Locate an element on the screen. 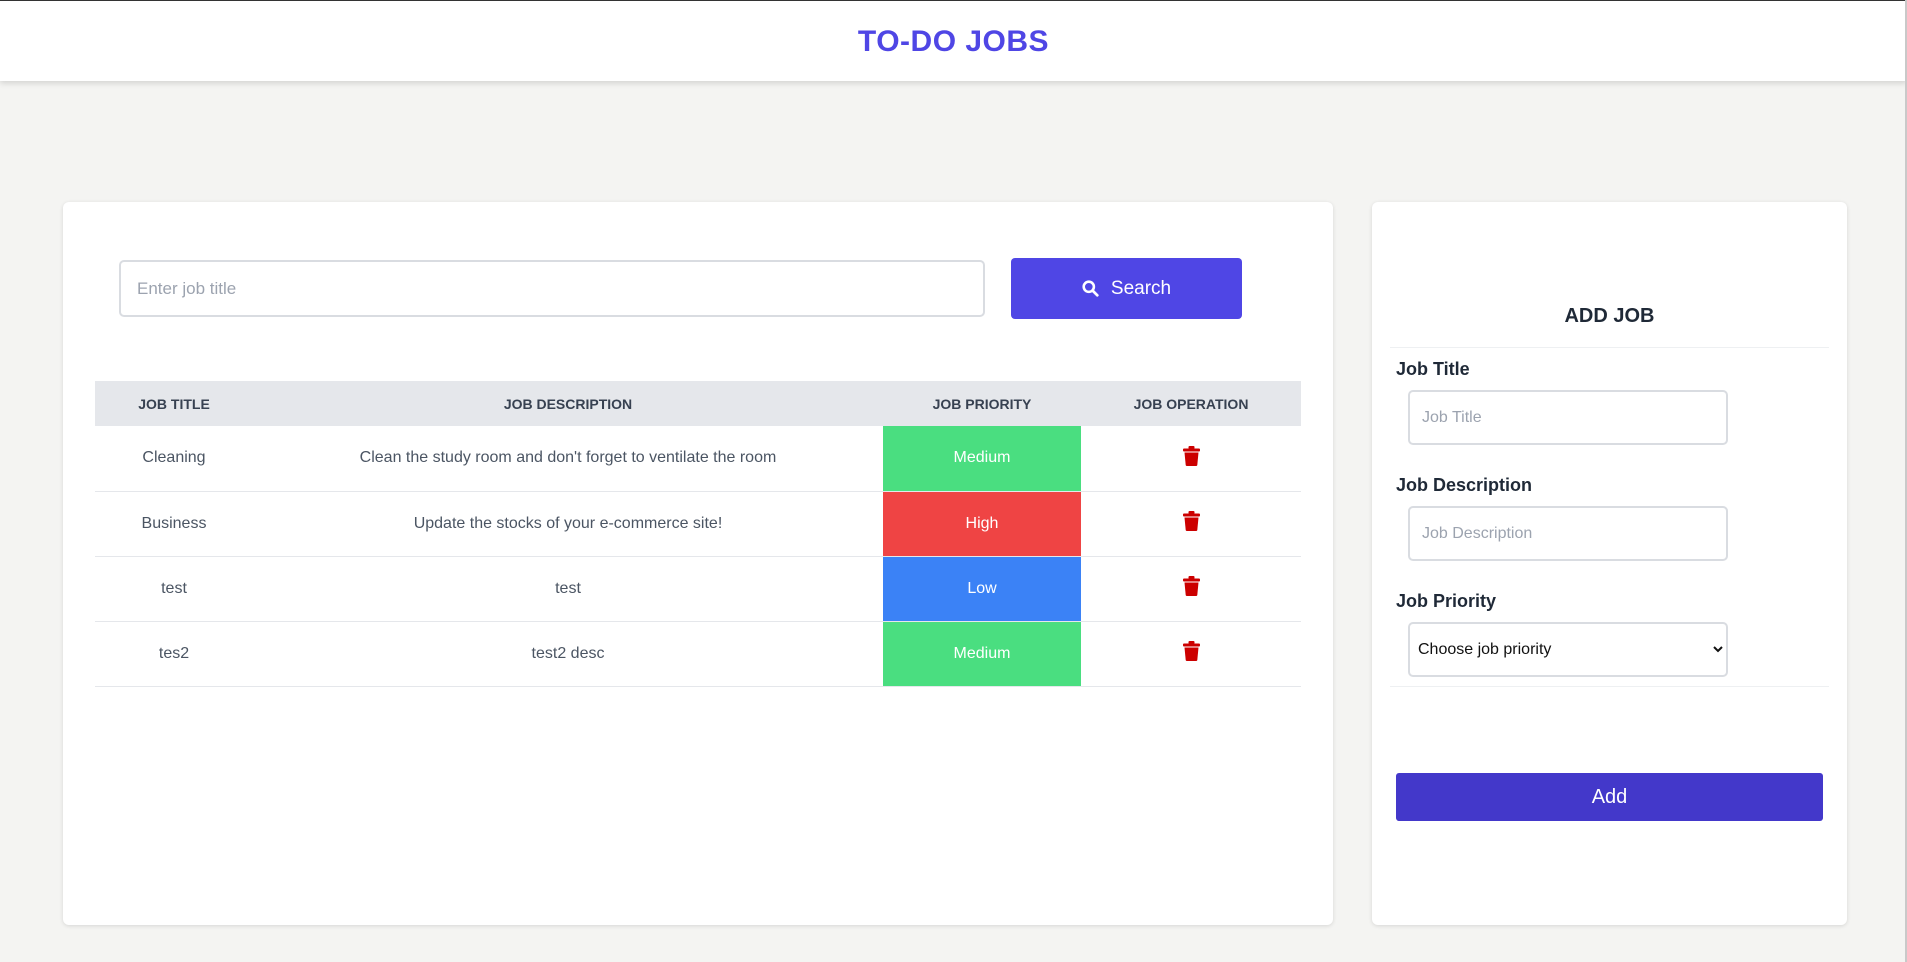 This screenshot has width=1907, height=962. job-title-cell: Business is located at coordinates (174, 524).